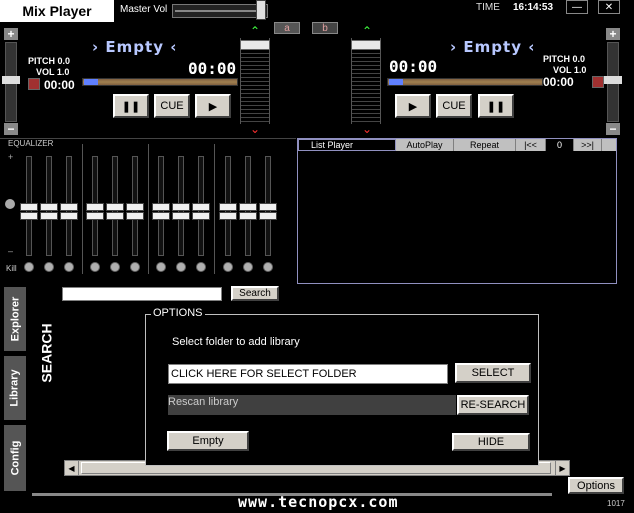 The width and height of the screenshot is (634, 513). Describe the element at coordinates (255, 129) in the screenshot. I see `volume-down-icon-left: ⌄` at that location.